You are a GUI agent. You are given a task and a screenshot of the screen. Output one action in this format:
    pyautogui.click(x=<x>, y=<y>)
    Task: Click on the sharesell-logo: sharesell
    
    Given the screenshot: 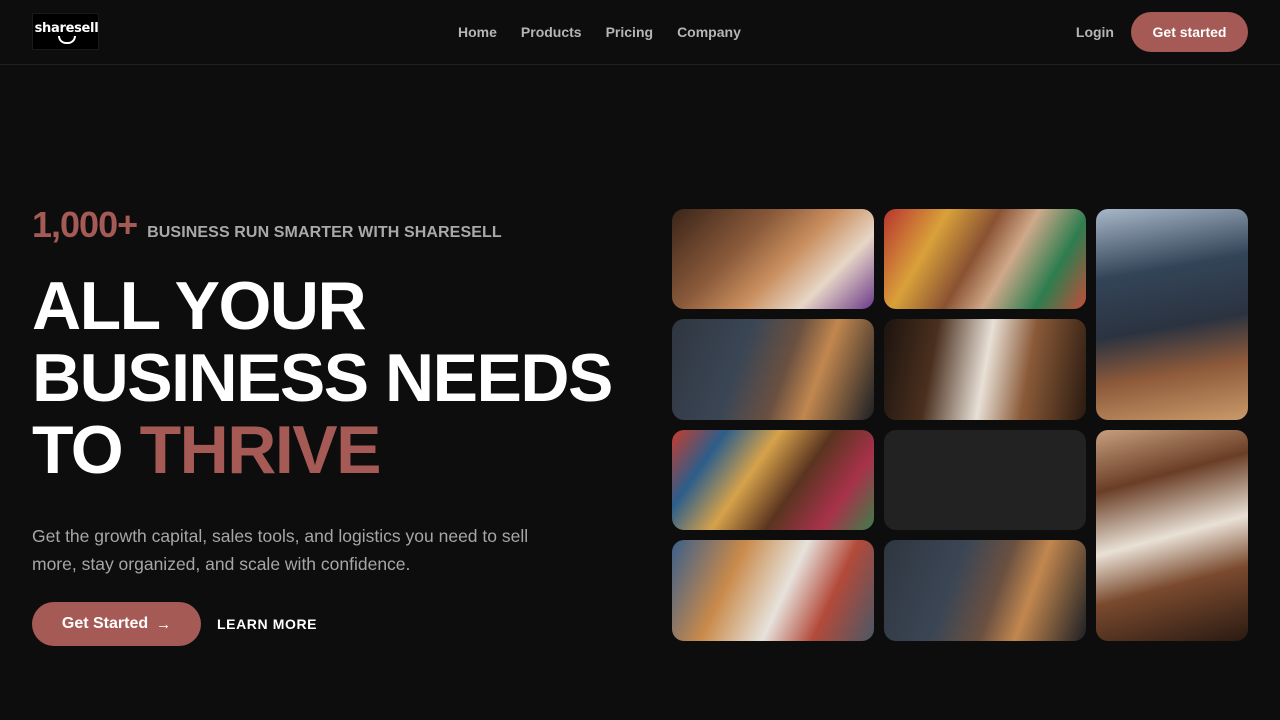 What is the action you would take?
    pyautogui.click(x=65, y=31)
    